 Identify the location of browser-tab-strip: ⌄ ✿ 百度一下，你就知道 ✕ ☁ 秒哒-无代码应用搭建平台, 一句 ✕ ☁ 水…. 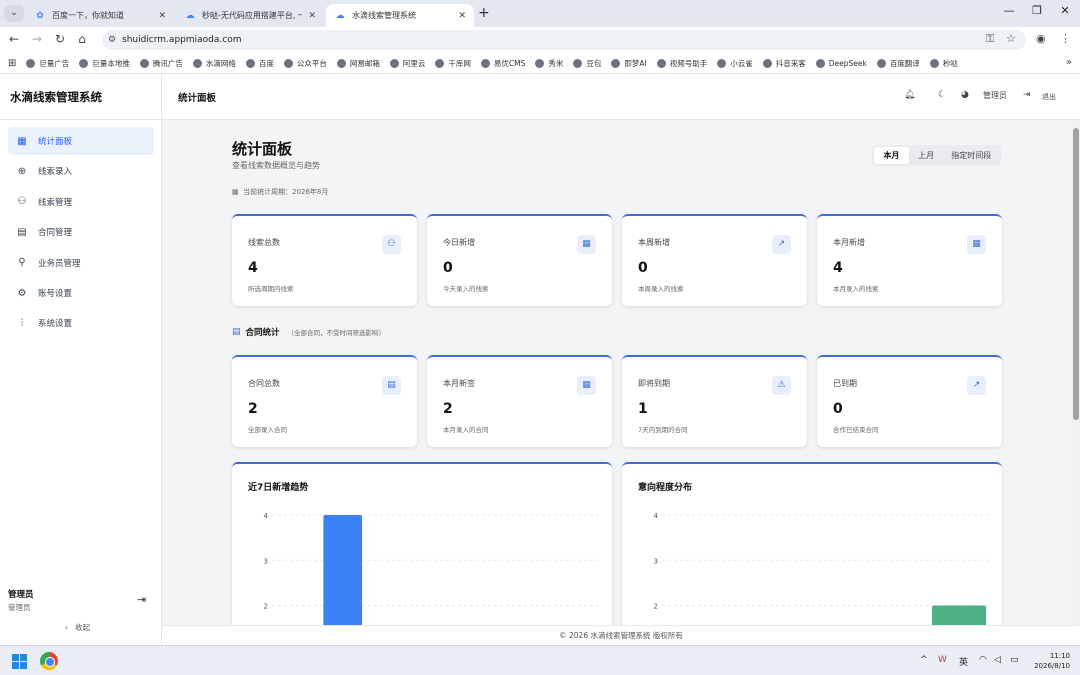
(540, 13).